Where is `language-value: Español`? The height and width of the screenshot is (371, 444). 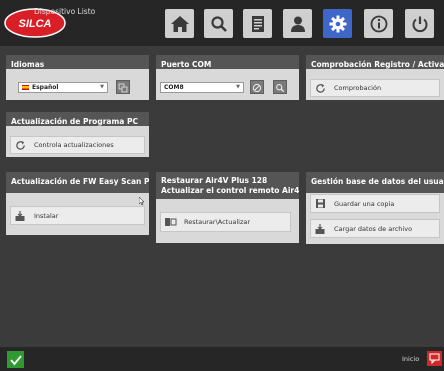
language-value: Español is located at coordinates (45, 87).